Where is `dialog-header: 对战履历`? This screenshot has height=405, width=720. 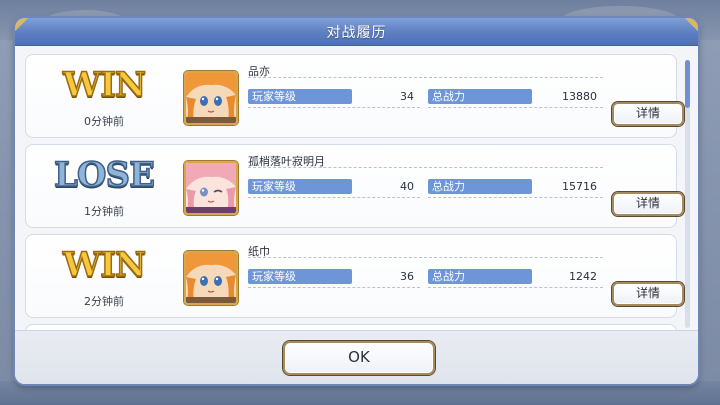
dialog-header: 对战履历 is located at coordinates (356, 32).